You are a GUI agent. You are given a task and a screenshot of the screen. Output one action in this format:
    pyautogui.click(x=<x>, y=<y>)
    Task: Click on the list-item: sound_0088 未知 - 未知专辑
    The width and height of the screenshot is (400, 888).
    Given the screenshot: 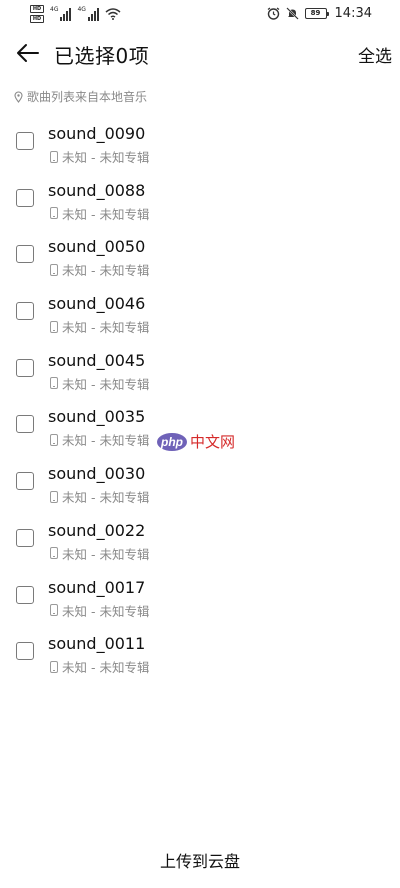 What is the action you would take?
    pyautogui.click(x=200, y=198)
    